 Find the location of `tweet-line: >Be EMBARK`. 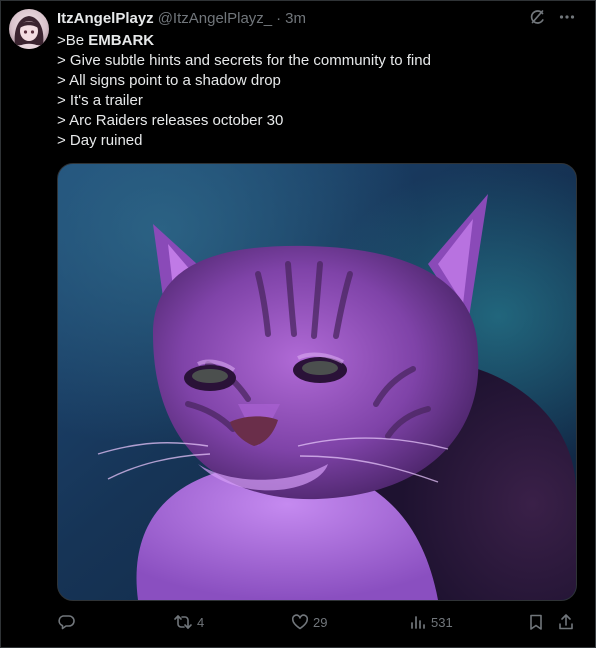

tweet-line: >Be EMBARK is located at coordinates (317, 41).